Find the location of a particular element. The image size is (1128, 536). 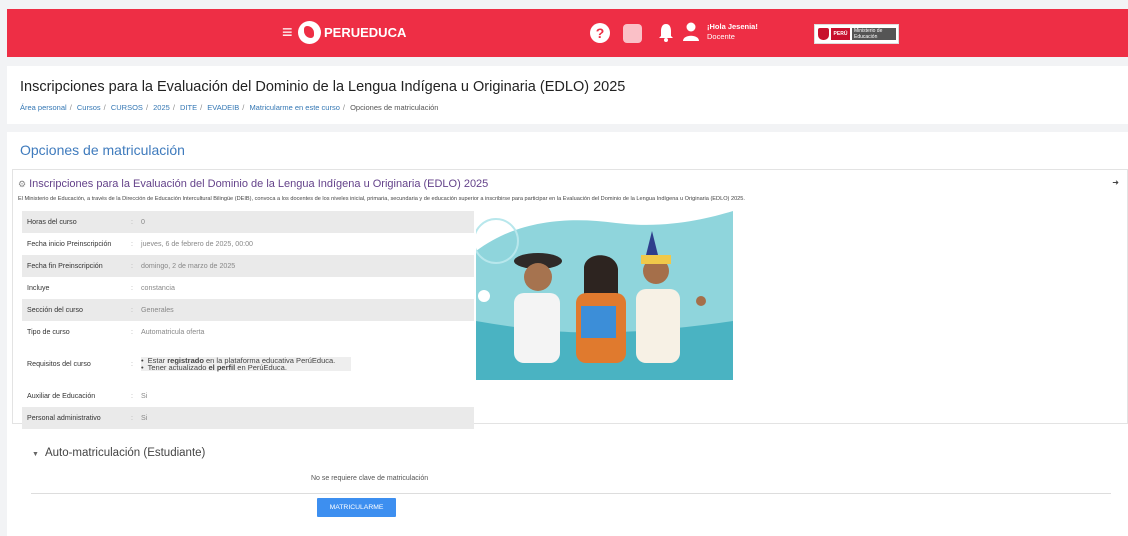

apps-grid-icon is located at coordinates (632, 33).